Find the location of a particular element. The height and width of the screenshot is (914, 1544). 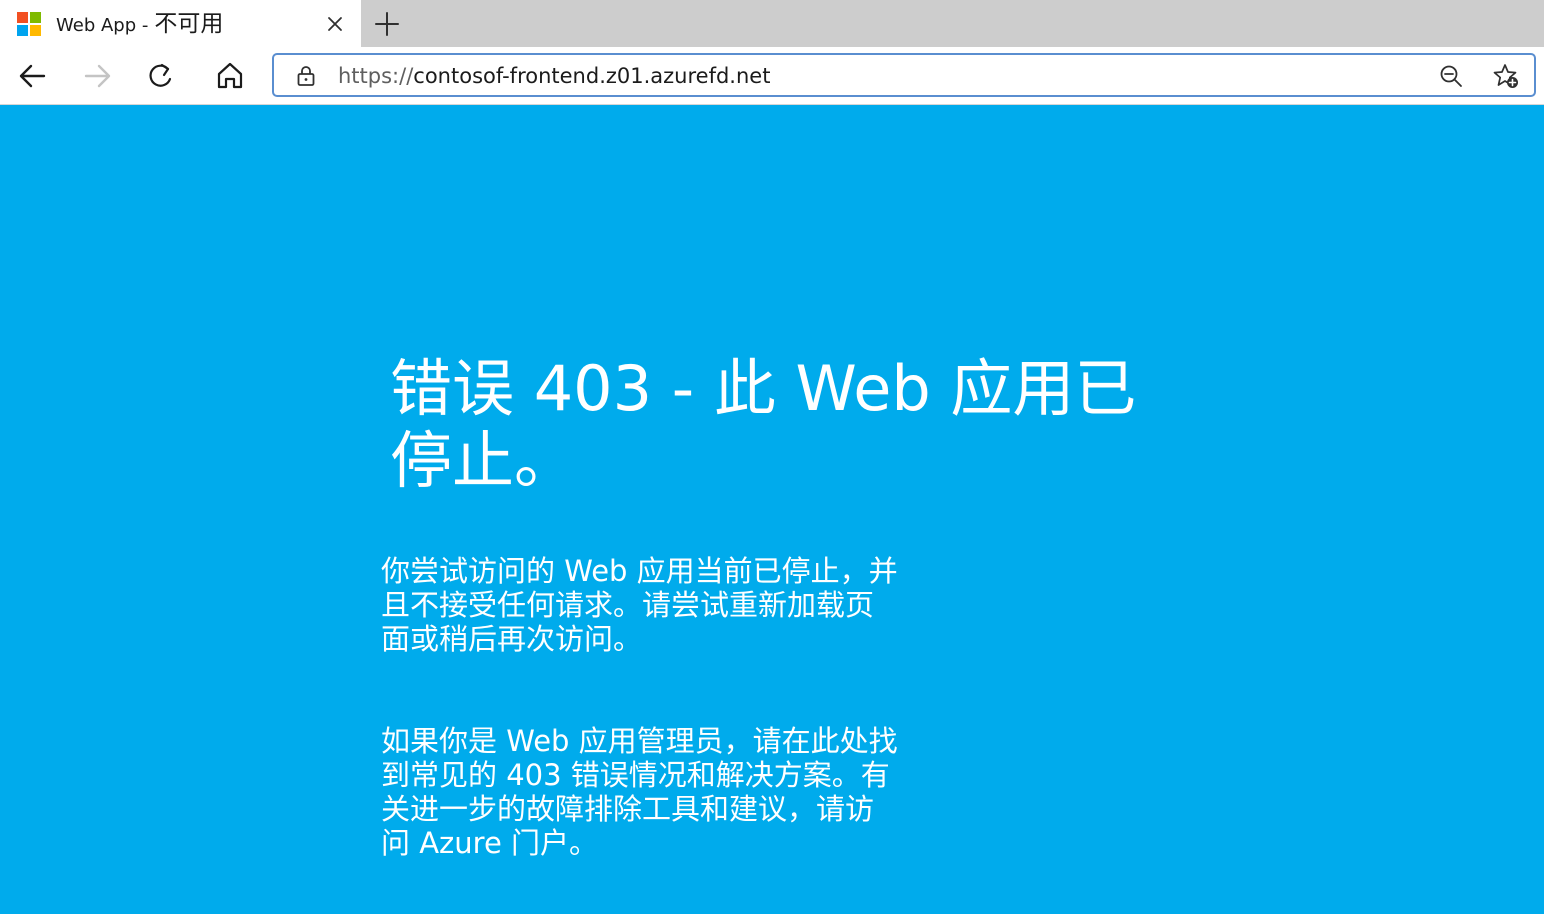

back-button is located at coordinates (32, 76).